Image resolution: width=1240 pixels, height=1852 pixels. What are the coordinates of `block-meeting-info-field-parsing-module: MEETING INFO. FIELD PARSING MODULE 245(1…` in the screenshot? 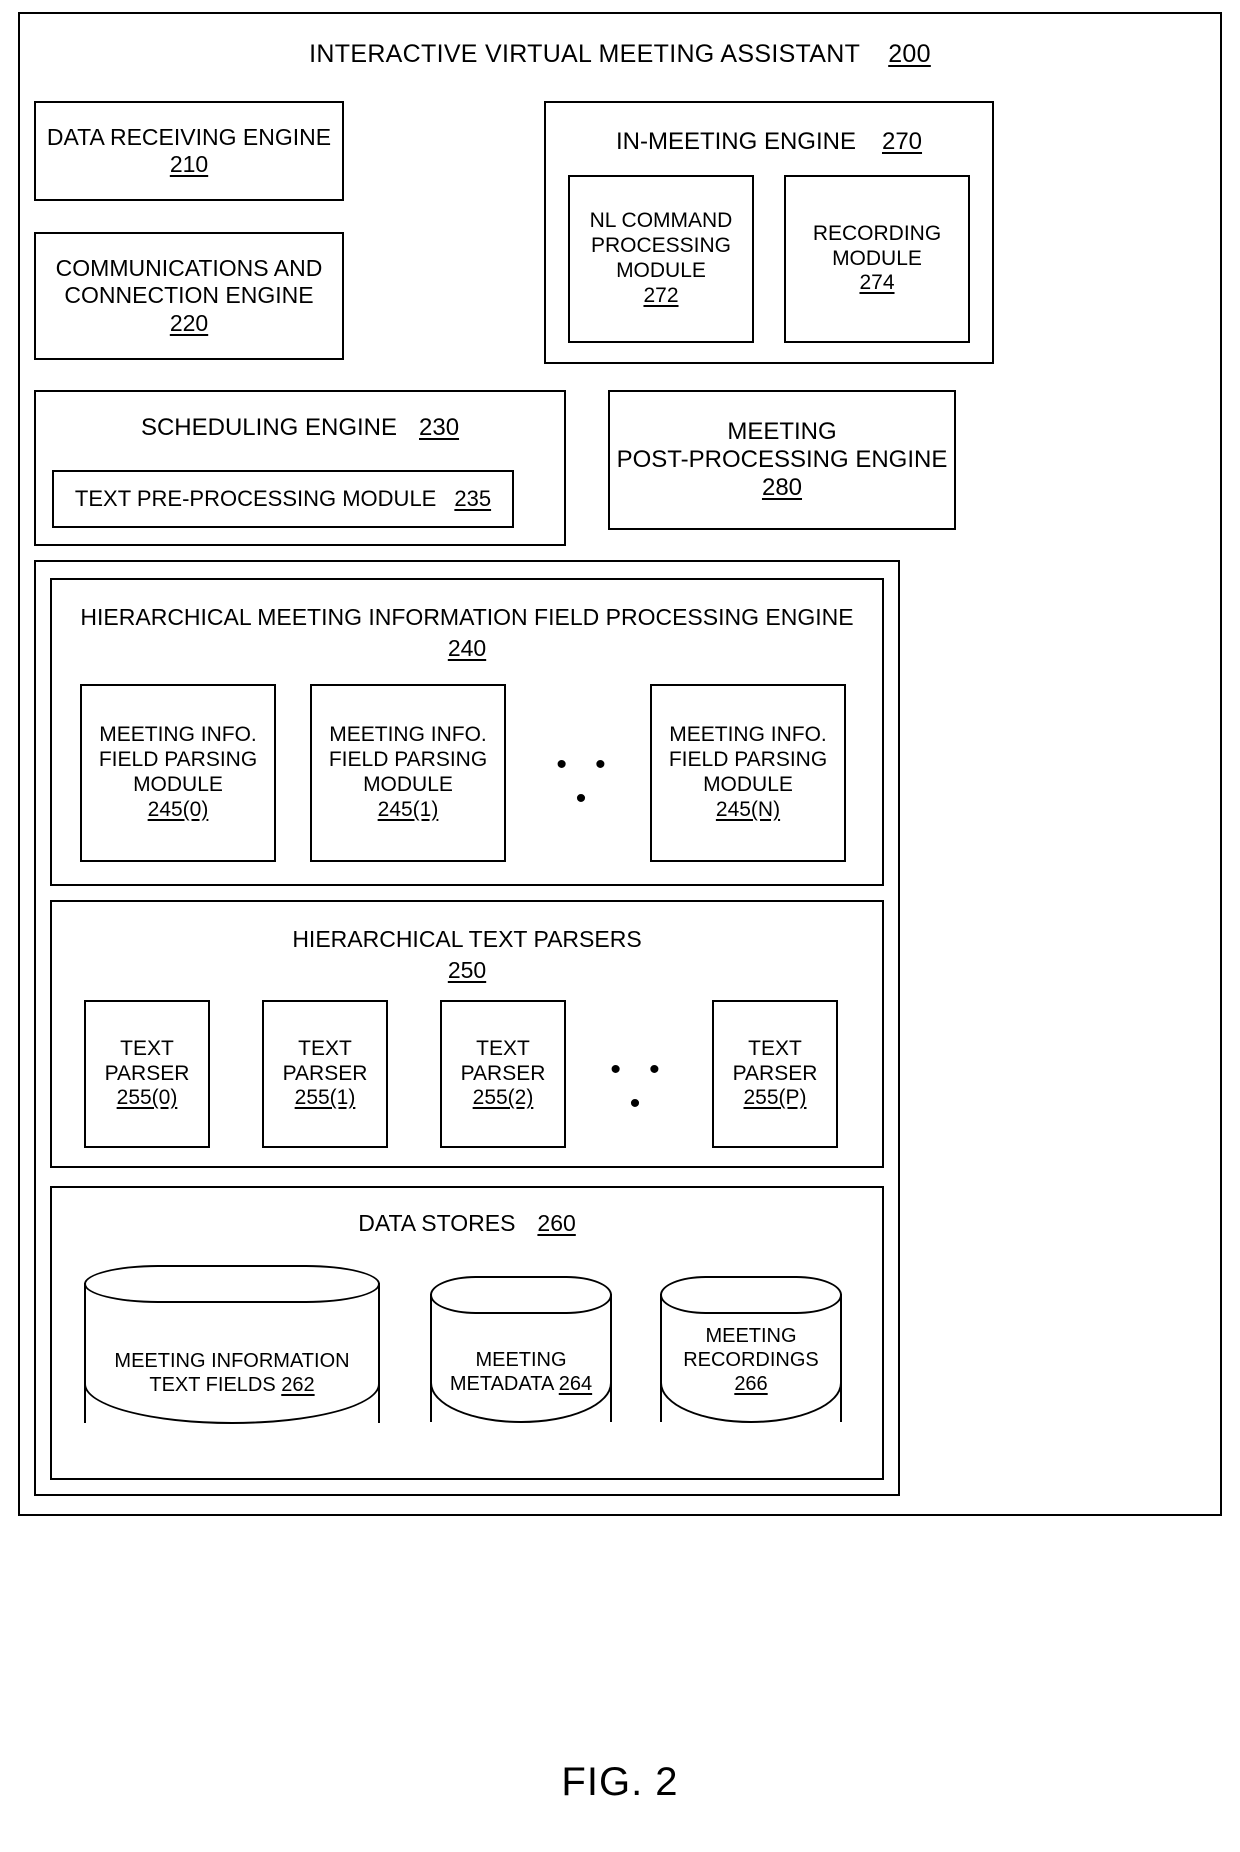 It's located at (408, 773).